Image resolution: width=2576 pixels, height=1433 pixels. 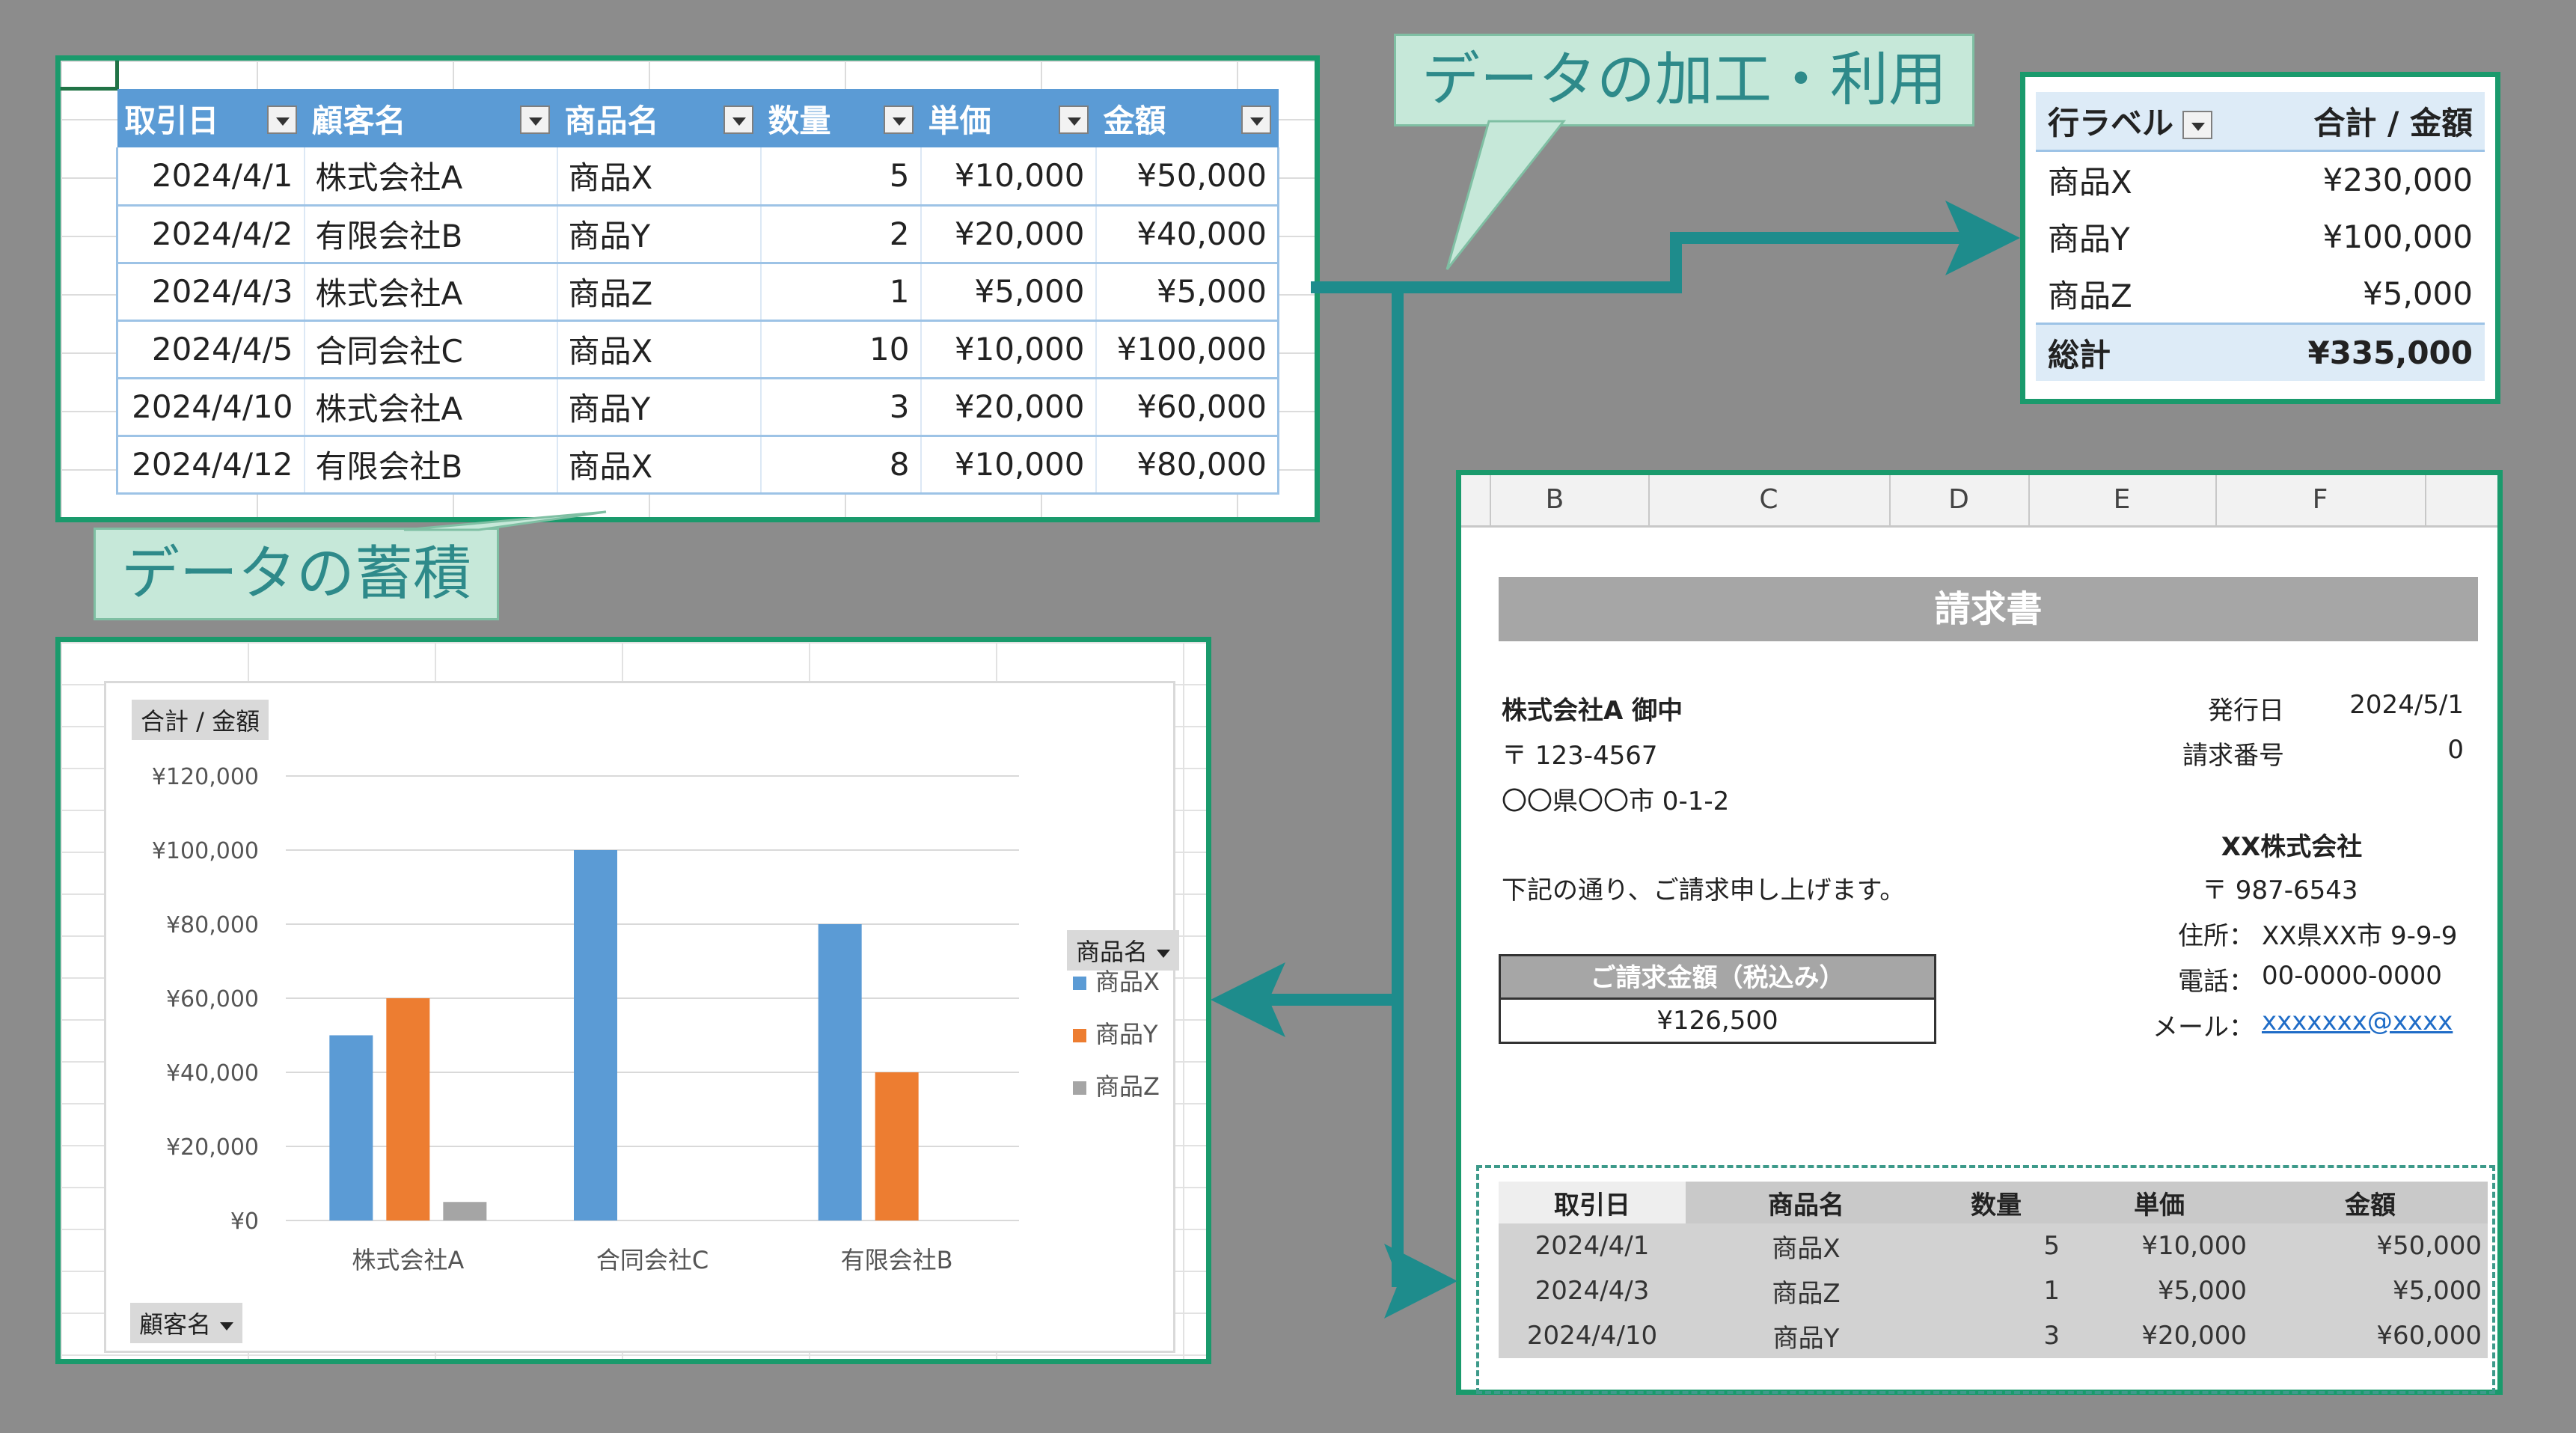 What do you see at coordinates (1769, 499) in the screenshot?
I see `column-header-c: C` at bounding box center [1769, 499].